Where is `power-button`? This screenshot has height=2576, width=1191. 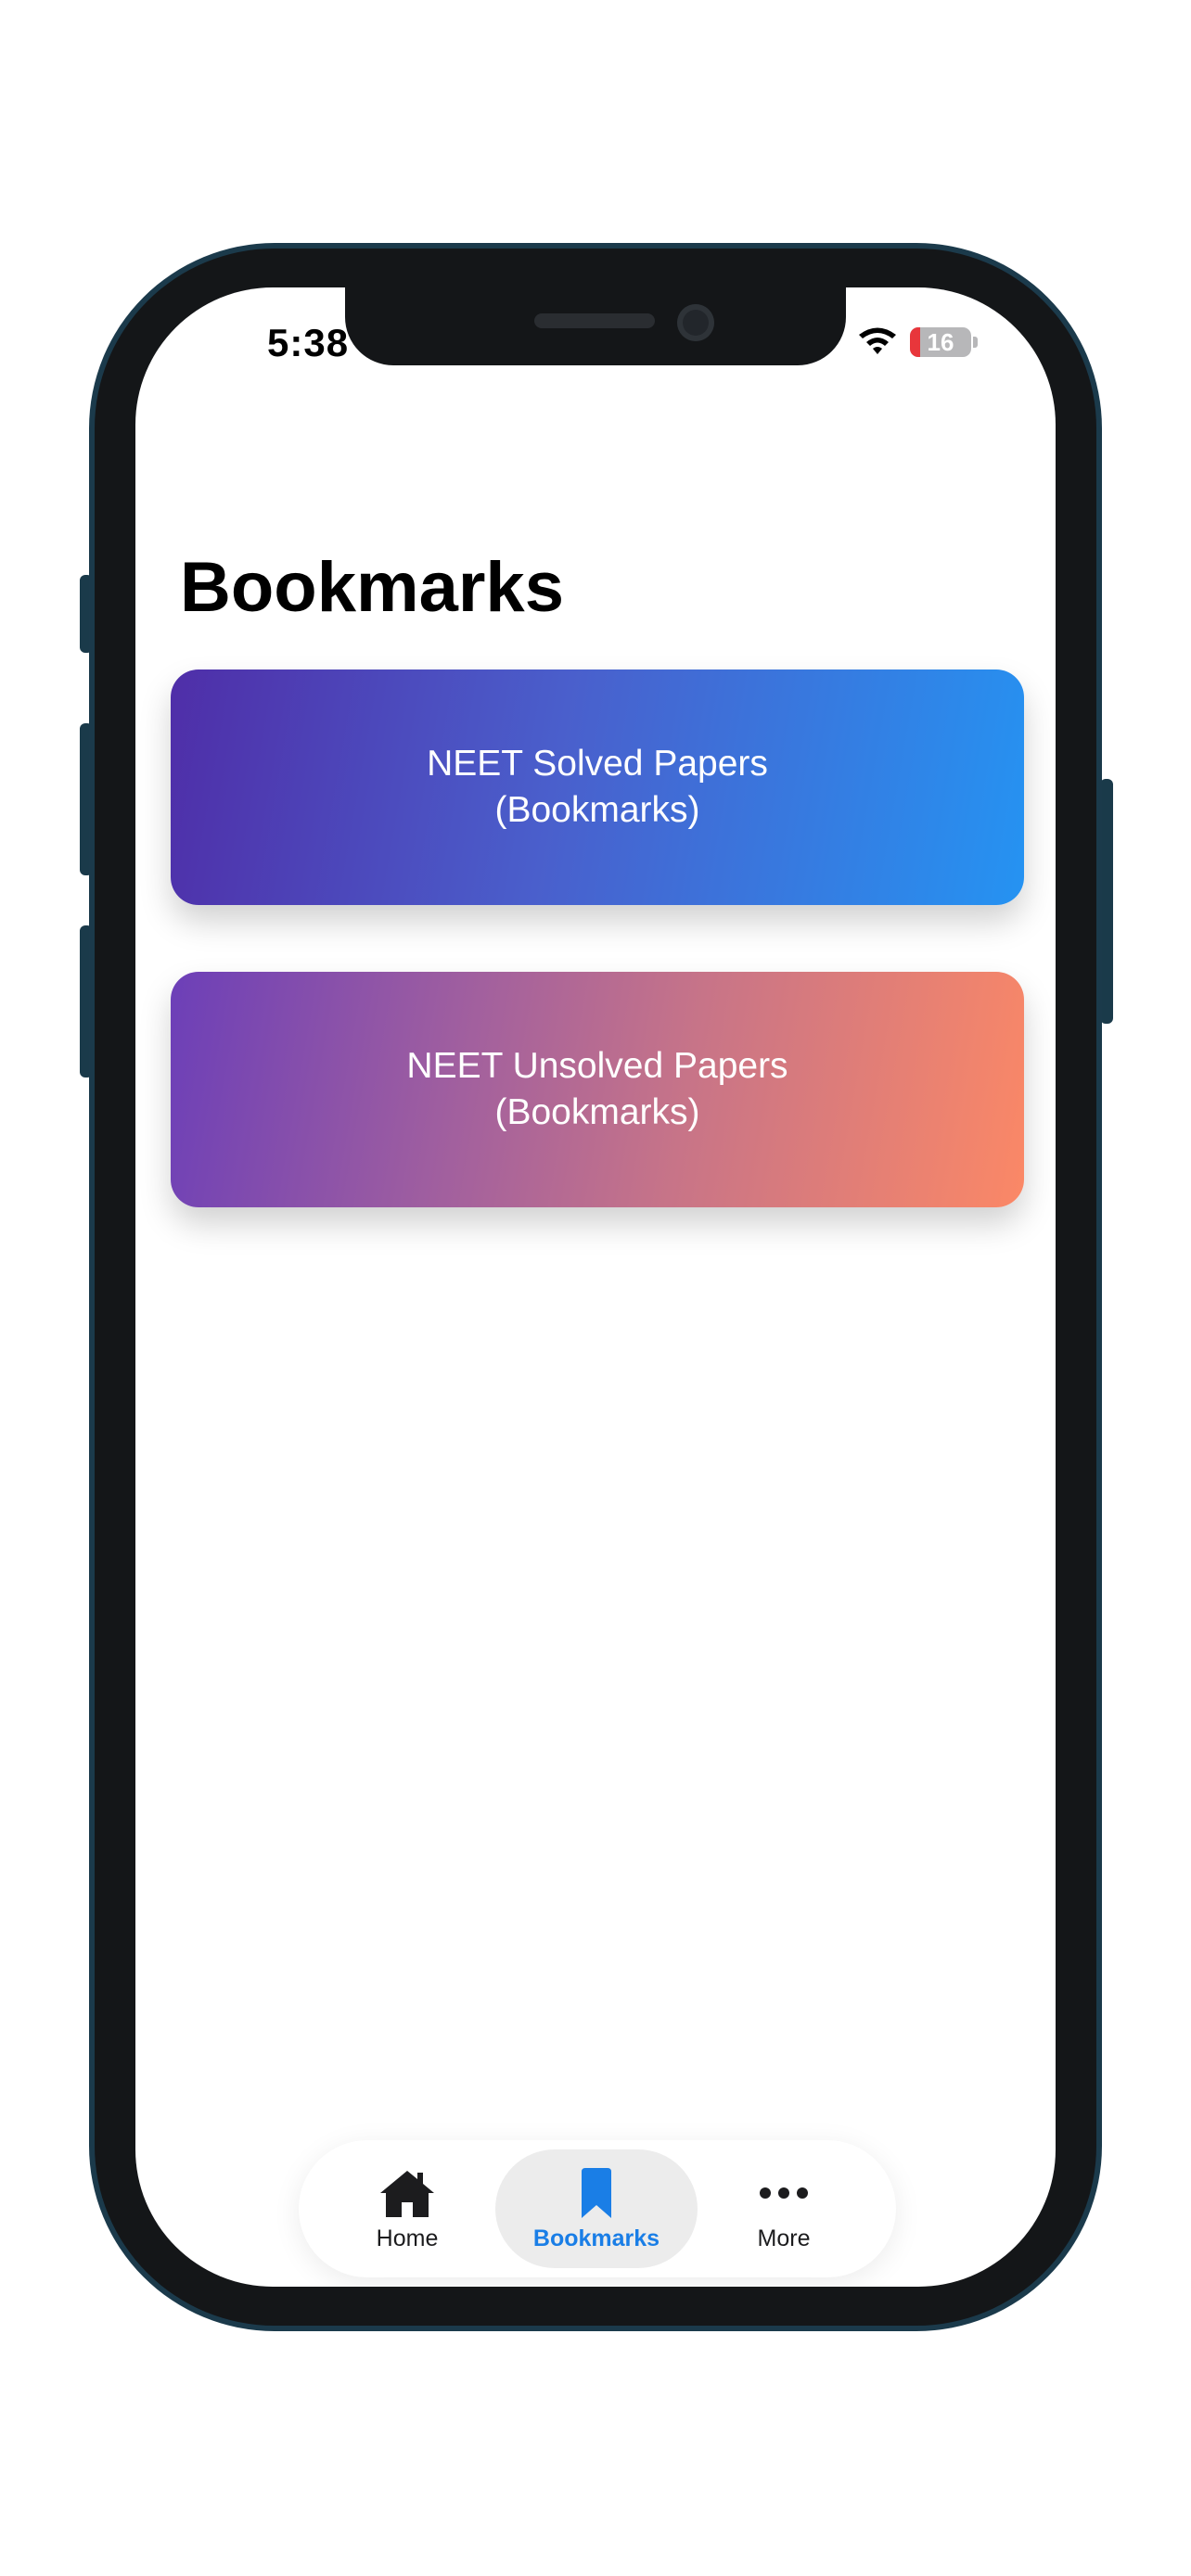 power-button is located at coordinates (1106, 901).